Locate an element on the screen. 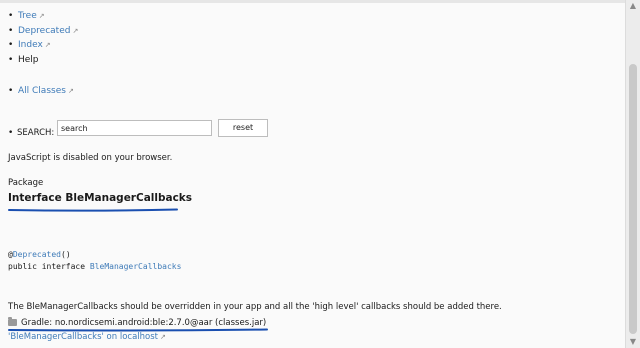  nav-link-index: Index is located at coordinates (30, 45).